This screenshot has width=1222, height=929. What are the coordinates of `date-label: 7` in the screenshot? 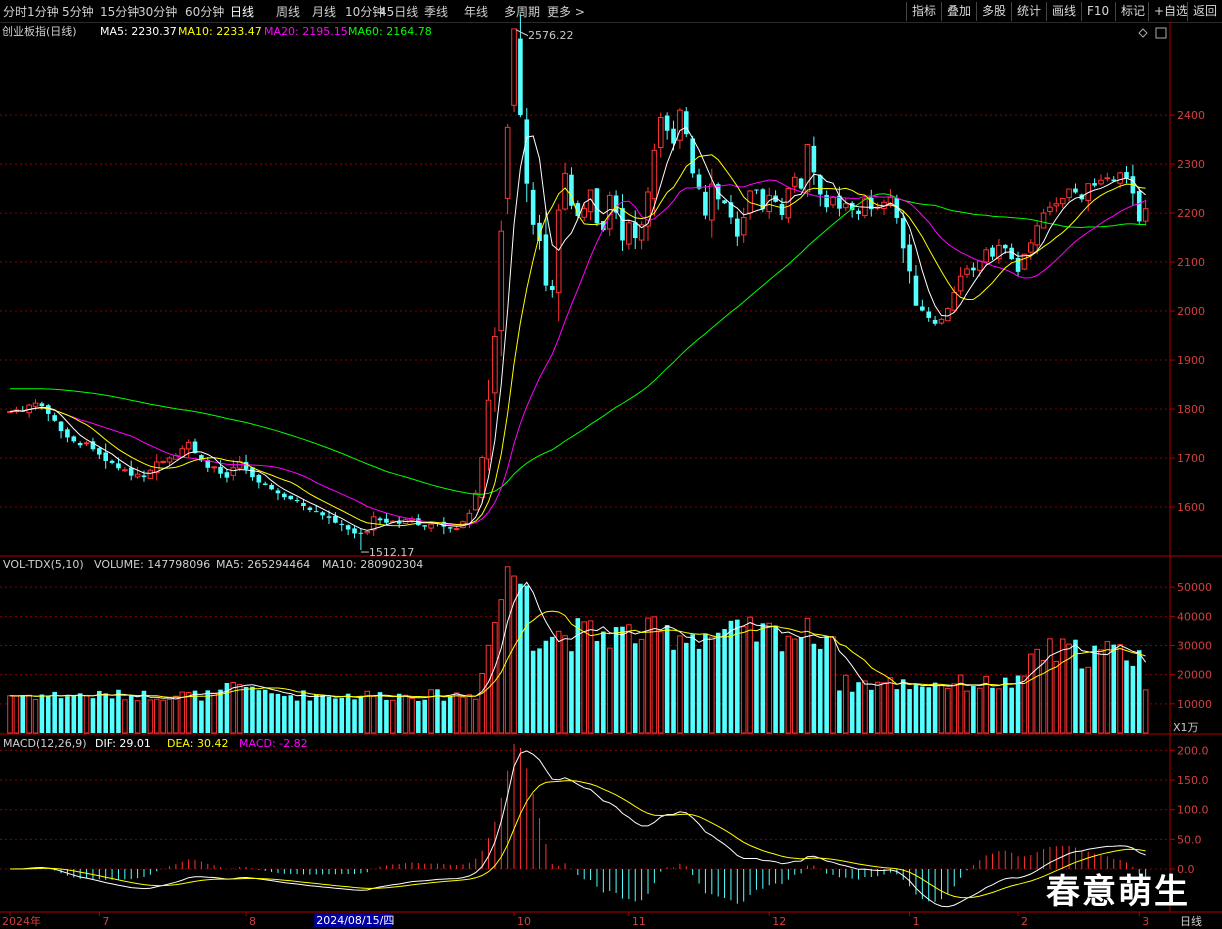 It's located at (105, 921).